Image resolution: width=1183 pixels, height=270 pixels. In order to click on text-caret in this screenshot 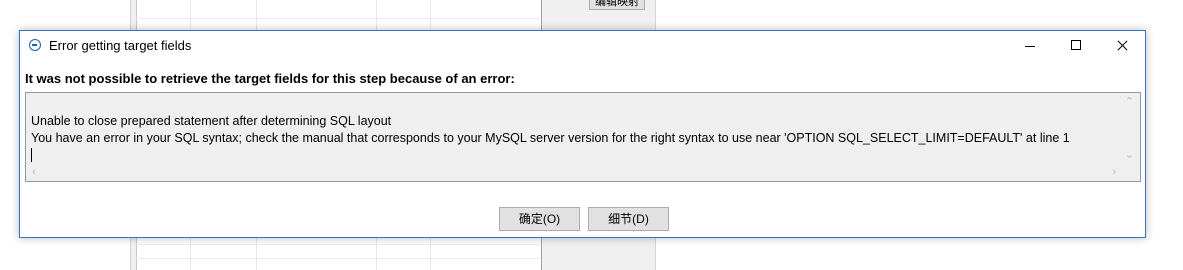, I will do `click(31, 155)`.